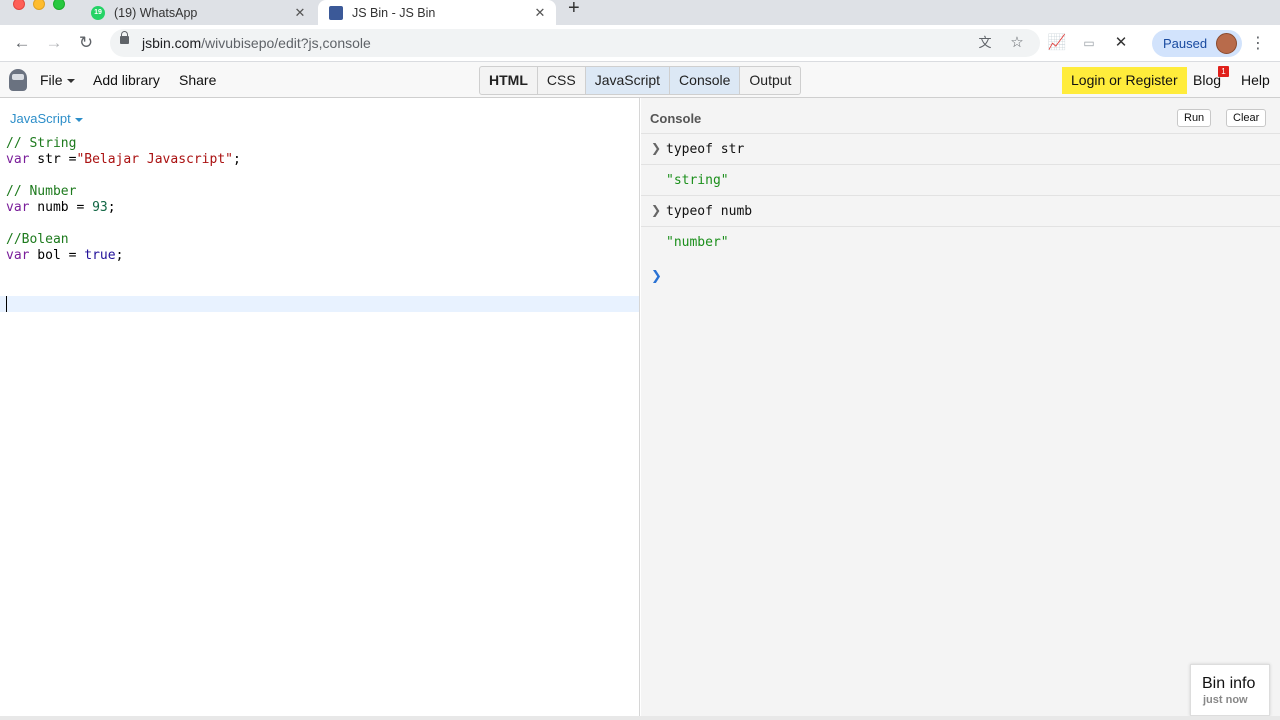  What do you see at coordinates (1124, 80) in the screenshot?
I see `login-register-button: Login or Register` at bounding box center [1124, 80].